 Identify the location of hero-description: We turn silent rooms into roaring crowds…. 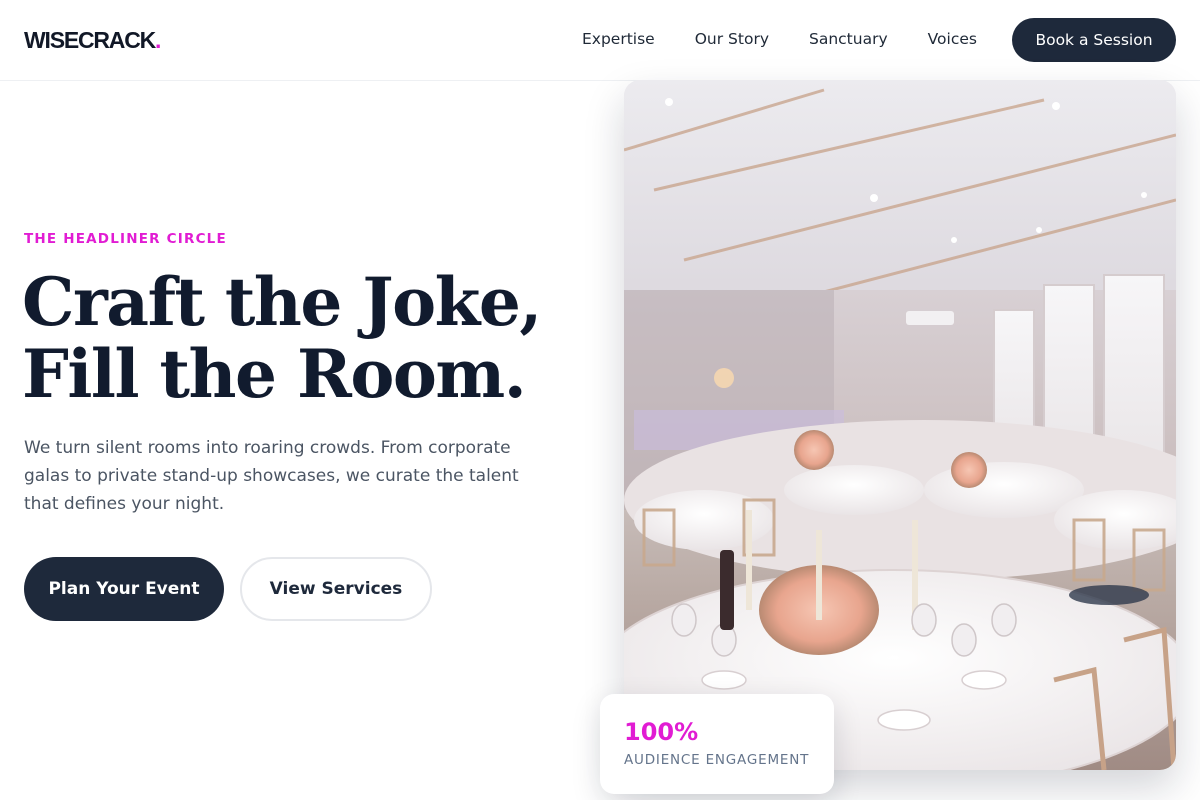
(271, 476).